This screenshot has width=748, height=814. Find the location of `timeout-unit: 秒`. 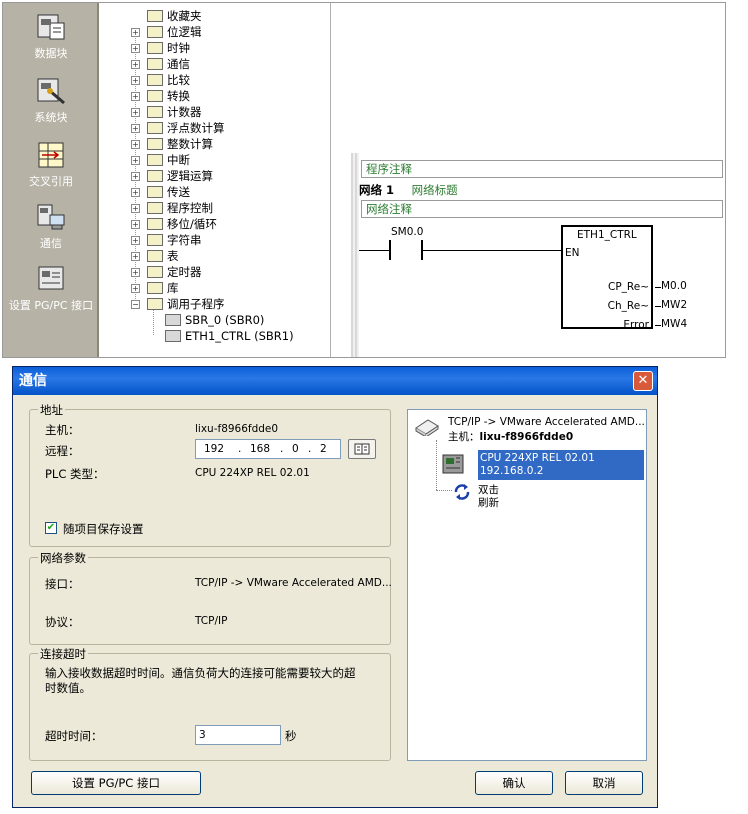

timeout-unit: 秒 is located at coordinates (291, 736).